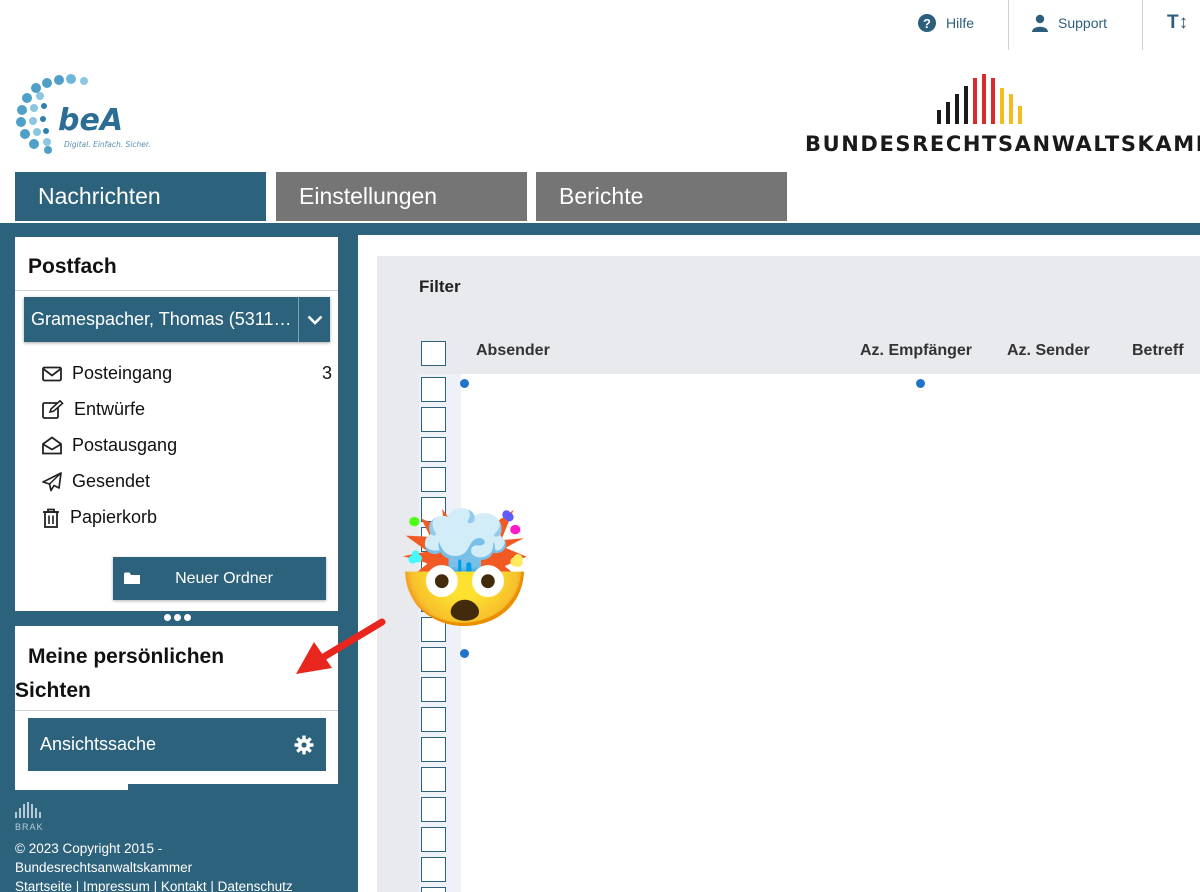 The height and width of the screenshot is (892, 1200). Describe the element at coordinates (53, 690) in the screenshot. I see `views-title-line2: Sichten` at that location.